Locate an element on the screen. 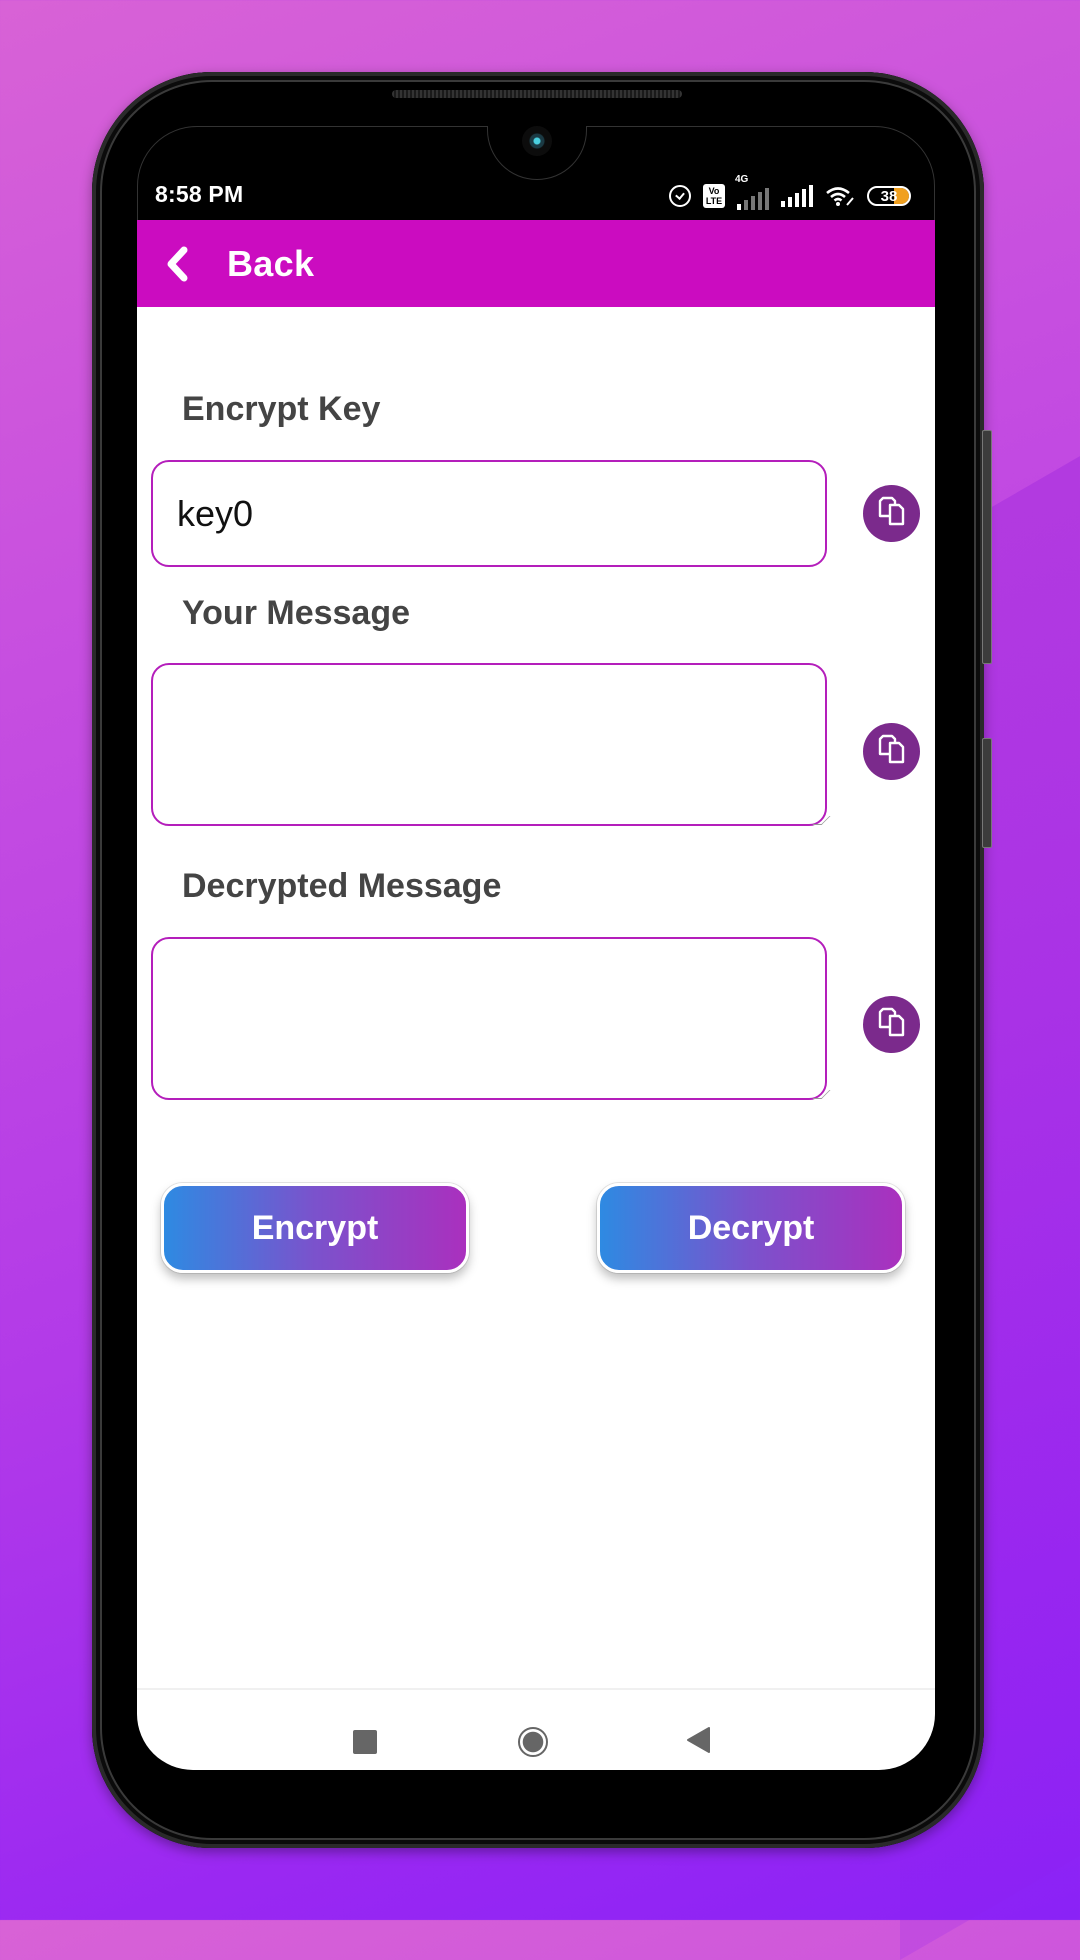  battery-icon: 38 is located at coordinates (889, 196).